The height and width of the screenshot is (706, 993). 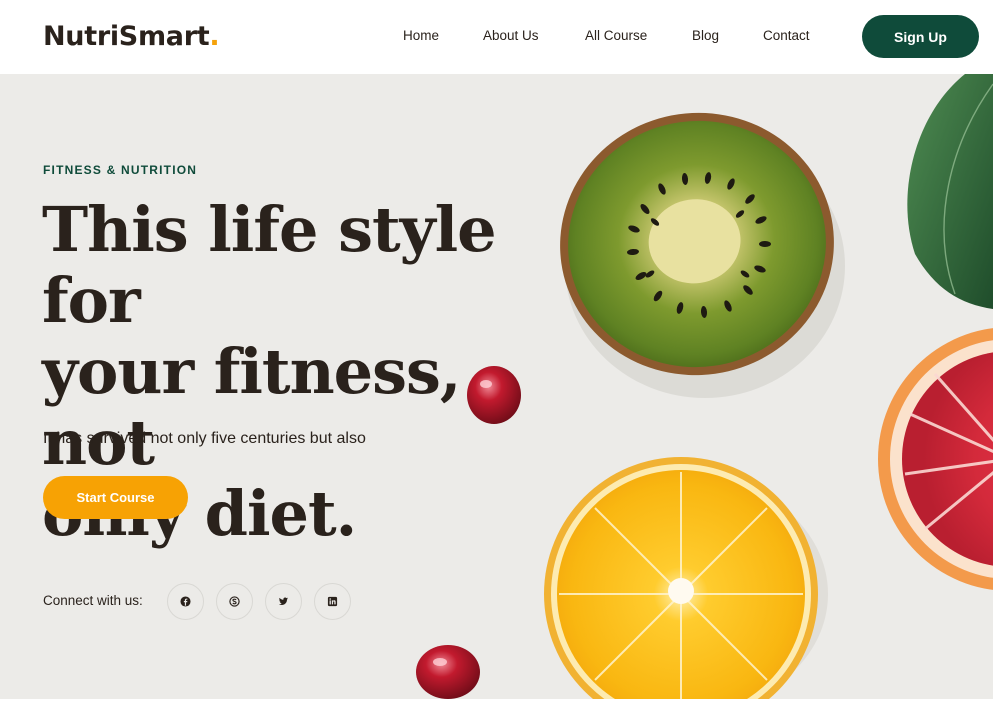 What do you see at coordinates (496, 702) in the screenshot?
I see `page-bottom` at bounding box center [496, 702].